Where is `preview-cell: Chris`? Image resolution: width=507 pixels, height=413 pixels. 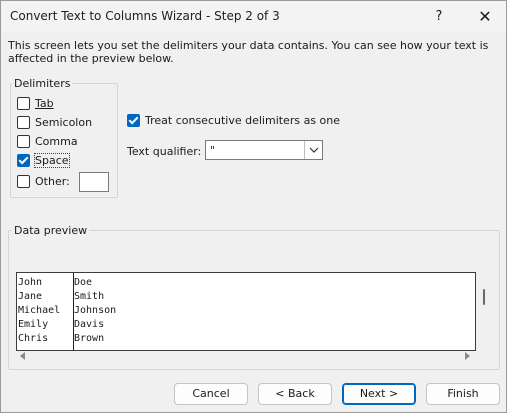
preview-cell: Chris is located at coordinates (33, 338).